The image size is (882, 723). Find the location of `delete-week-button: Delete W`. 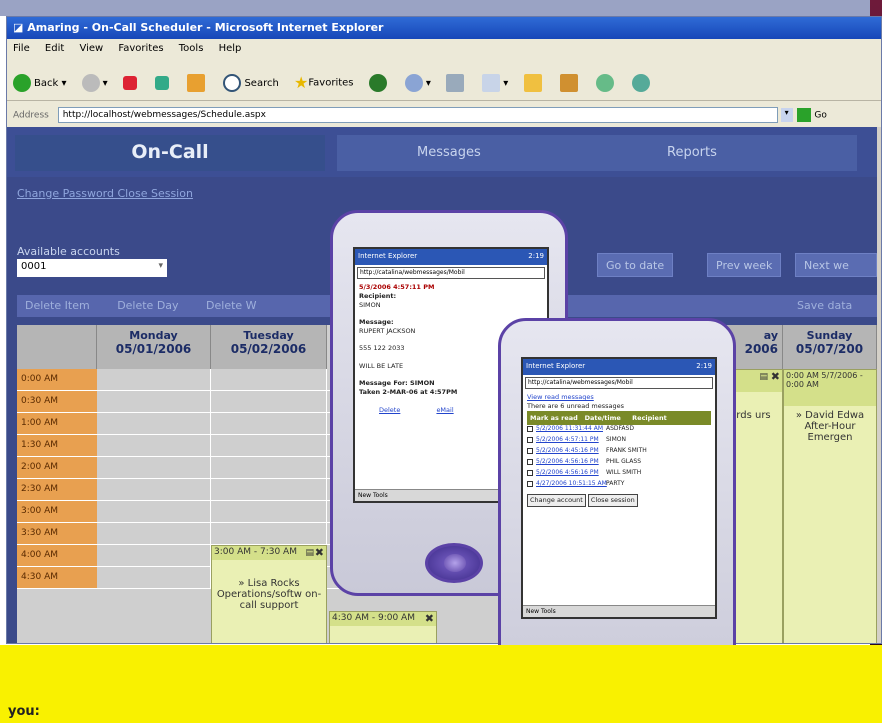

delete-week-button: Delete W is located at coordinates (231, 305).